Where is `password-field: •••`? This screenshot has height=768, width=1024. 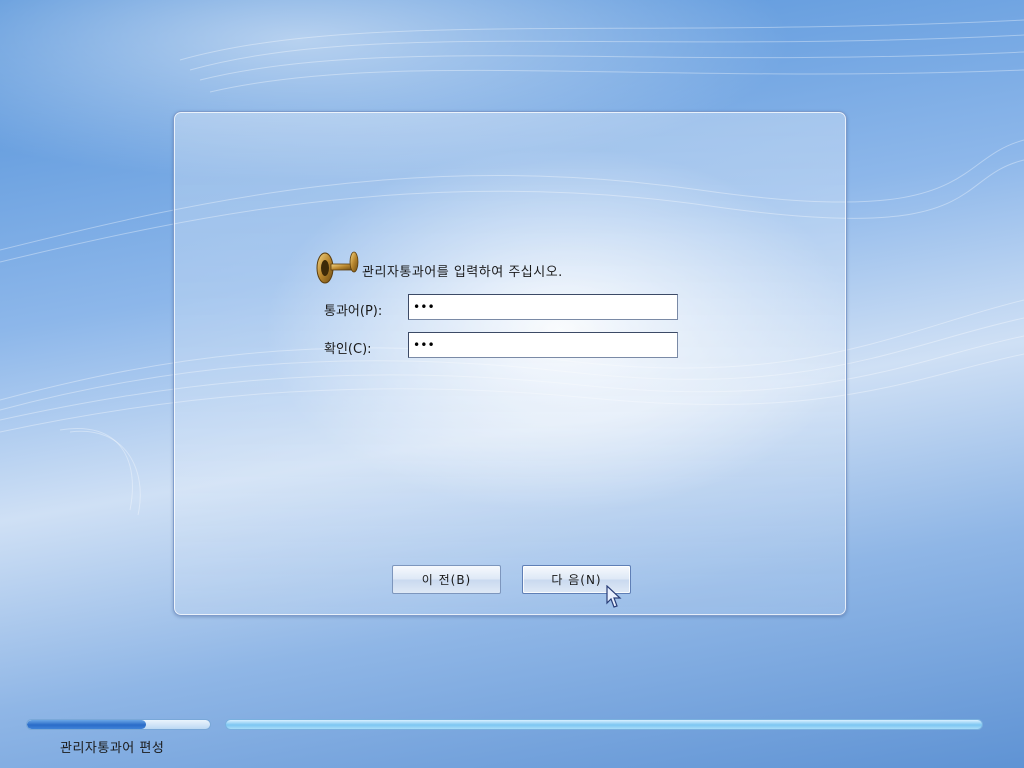 password-field: ••• is located at coordinates (543, 307).